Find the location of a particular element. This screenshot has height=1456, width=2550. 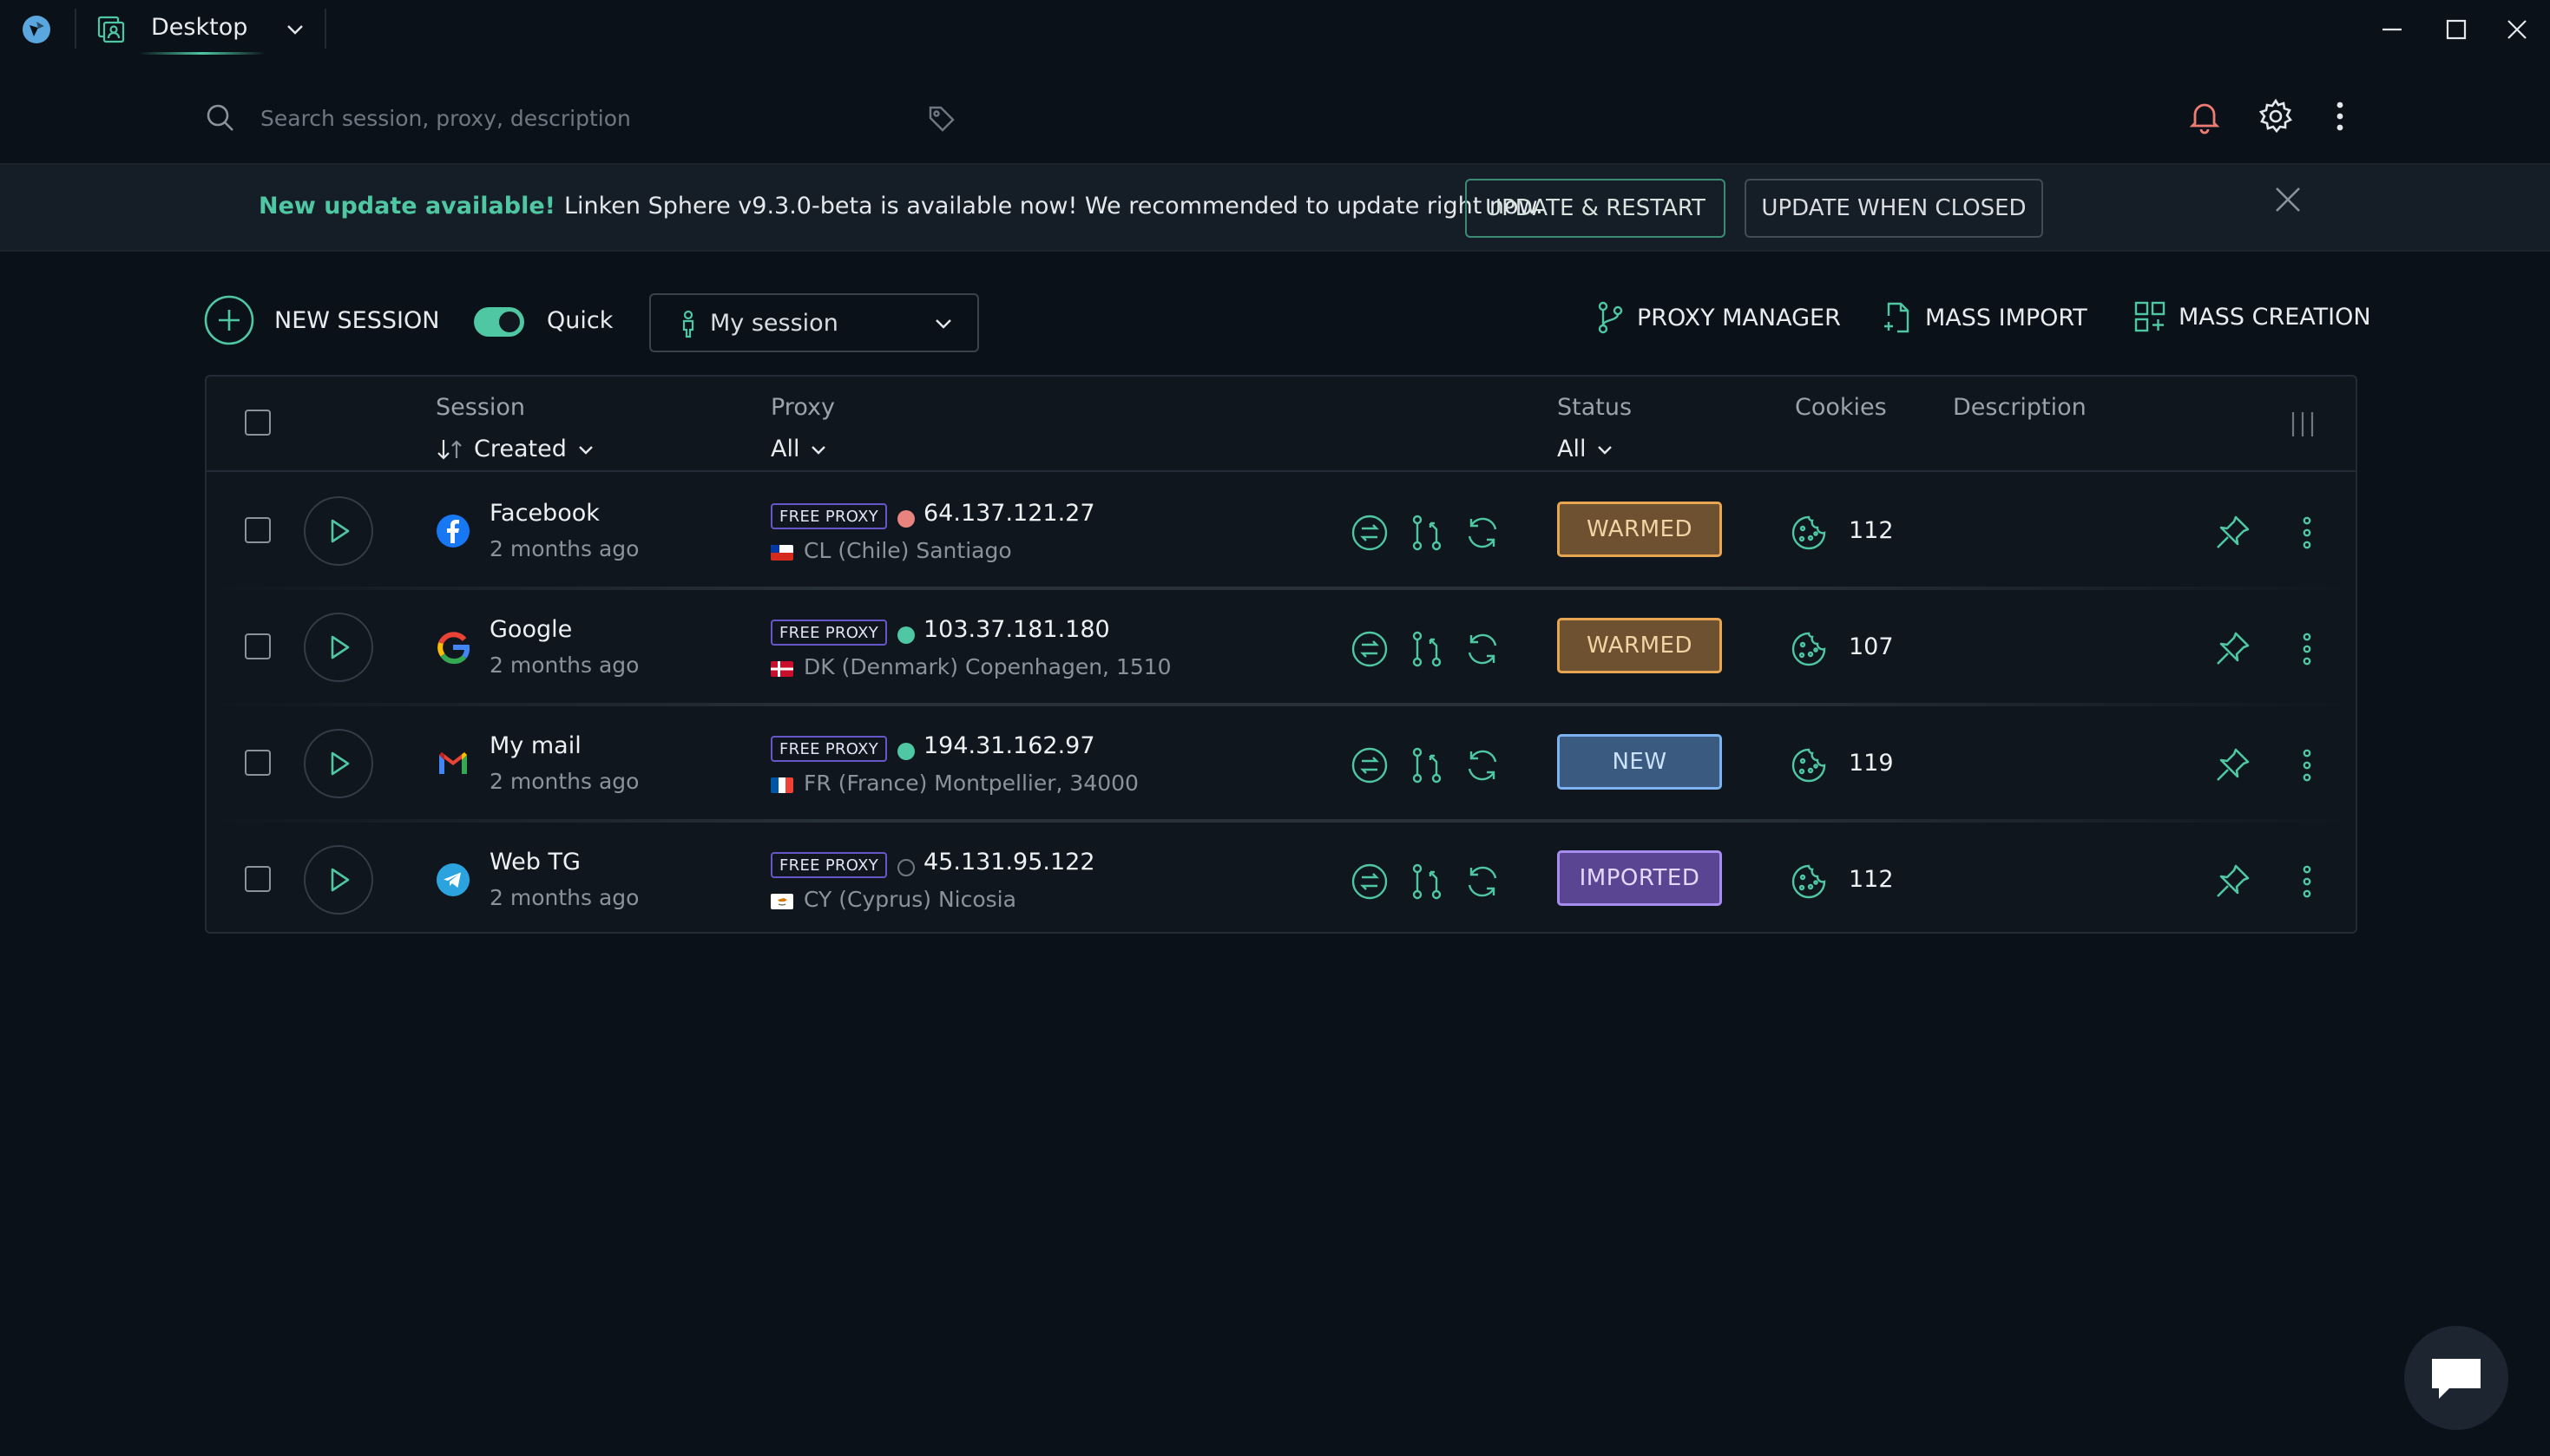

search-input is located at coordinates (590, 118).